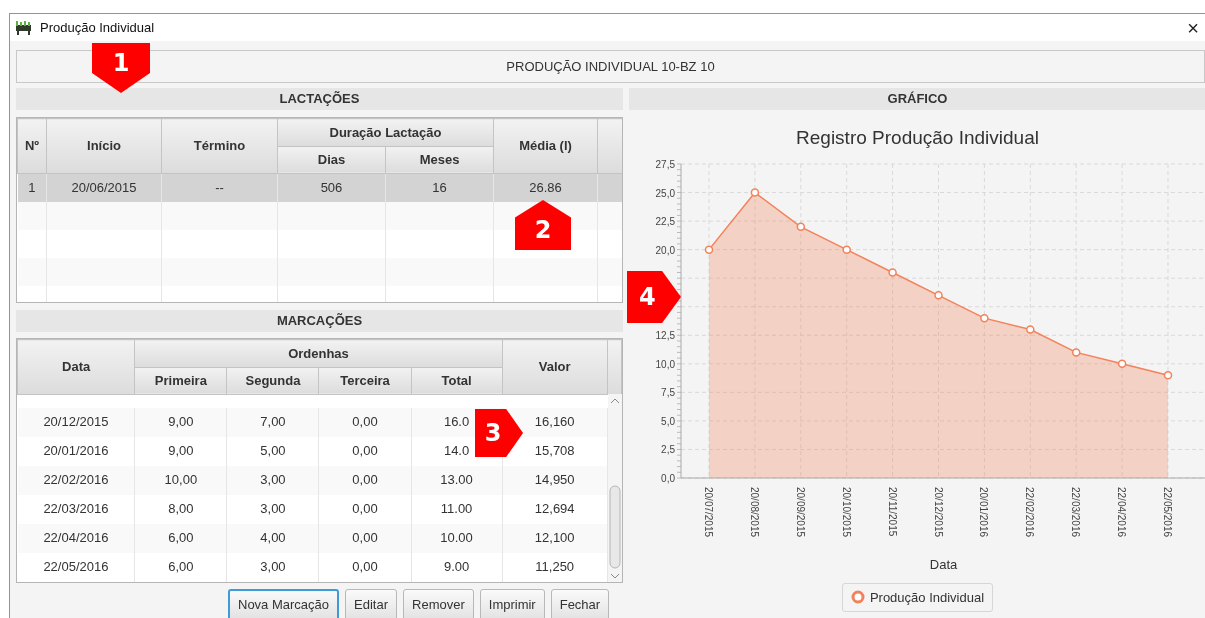 This screenshot has height=618, width=1205. What do you see at coordinates (554, 451) in the screenshot?
I see `table-cell: 15,708` at bounding box center [554, 451].